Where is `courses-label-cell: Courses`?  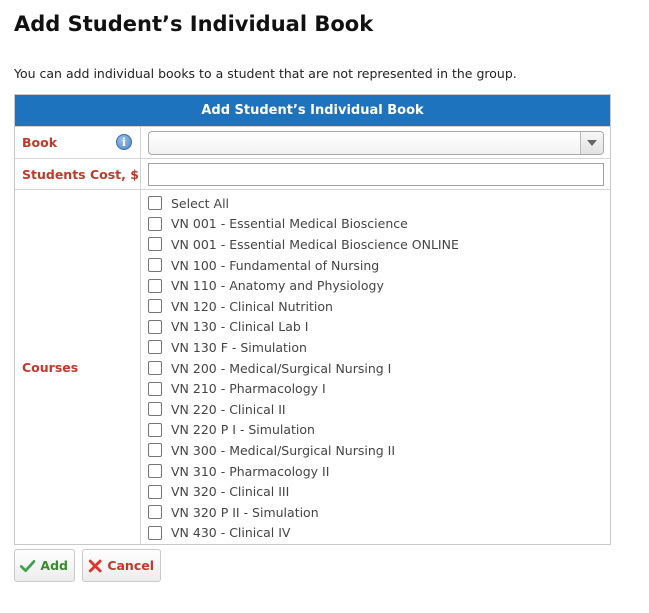
courses-label-cell: Courses is located at coordinates (78, 367).